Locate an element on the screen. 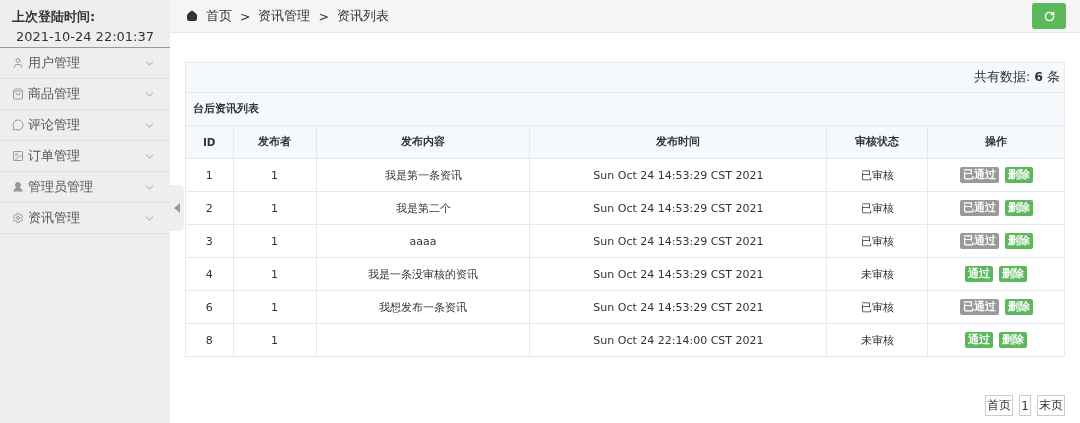 Image resolution: width=1080 pixels, height=423 pixels. page-button: 首页 is located at coordinates (999, 405).